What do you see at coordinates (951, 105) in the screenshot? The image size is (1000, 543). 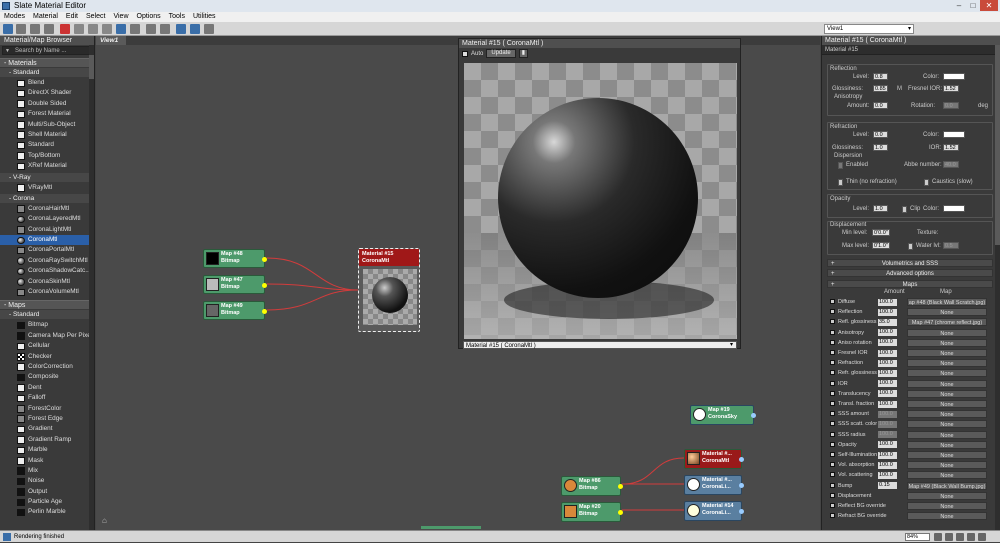 I see `aniso-rotation-field: 0.0` at bounding box center [951, 105].